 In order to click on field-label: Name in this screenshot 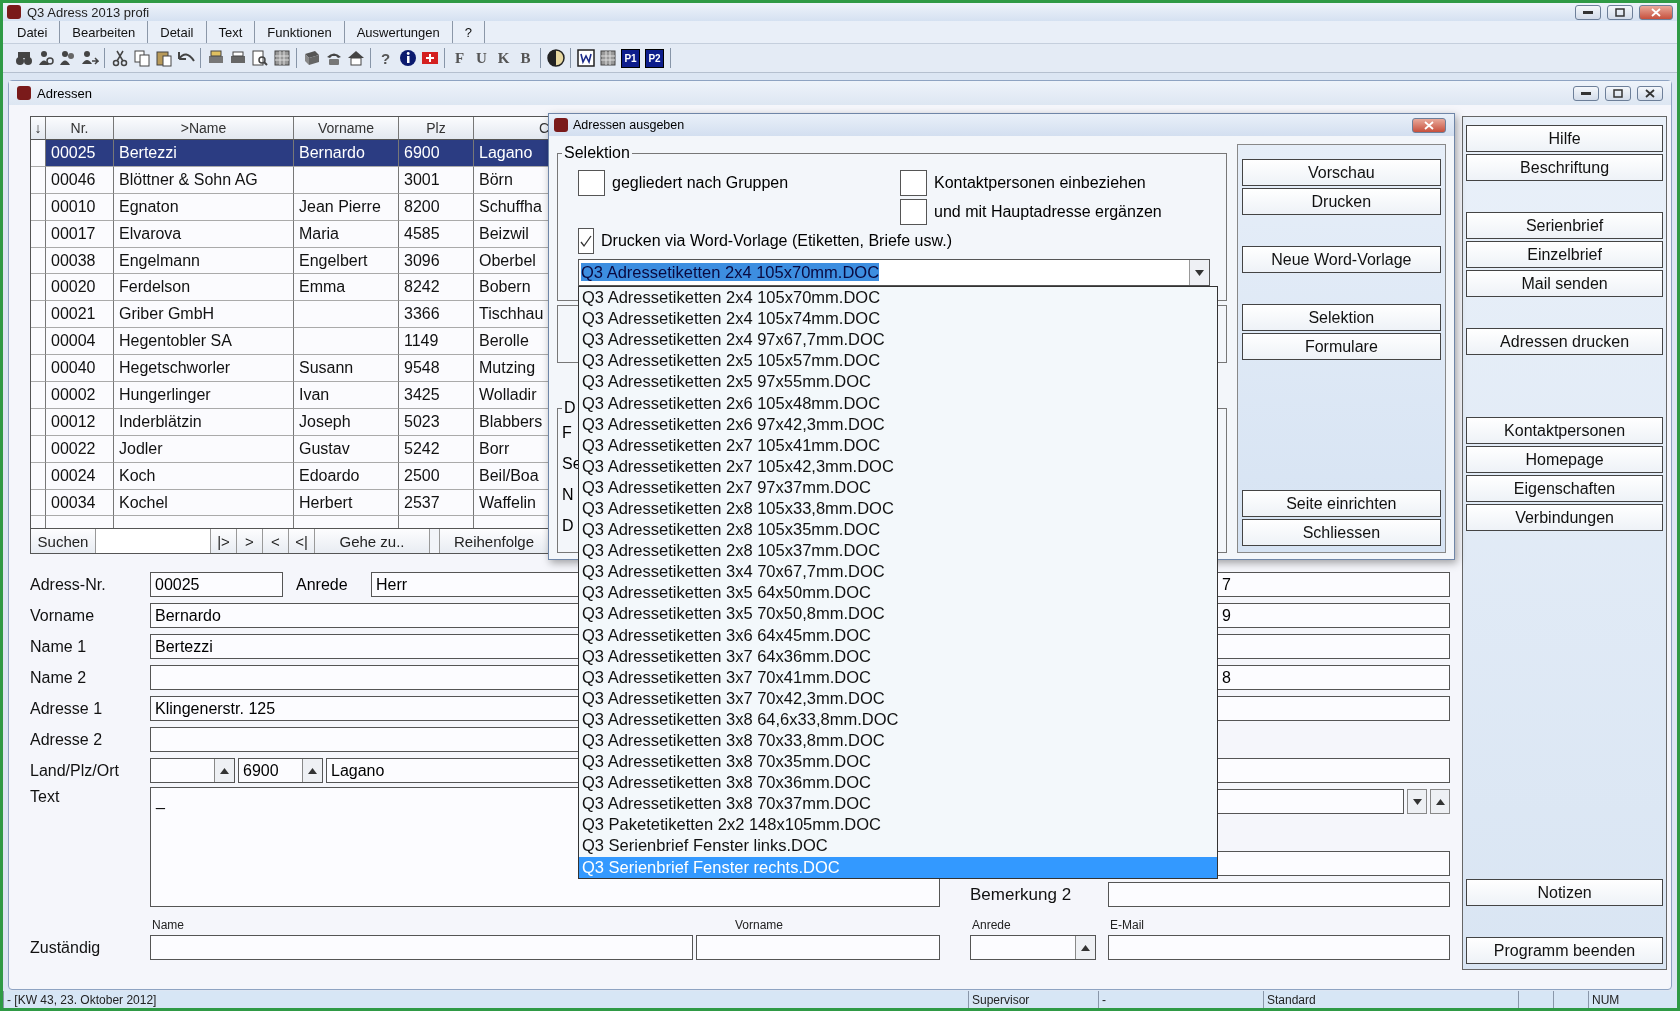, I will do `click(168, 925)`.